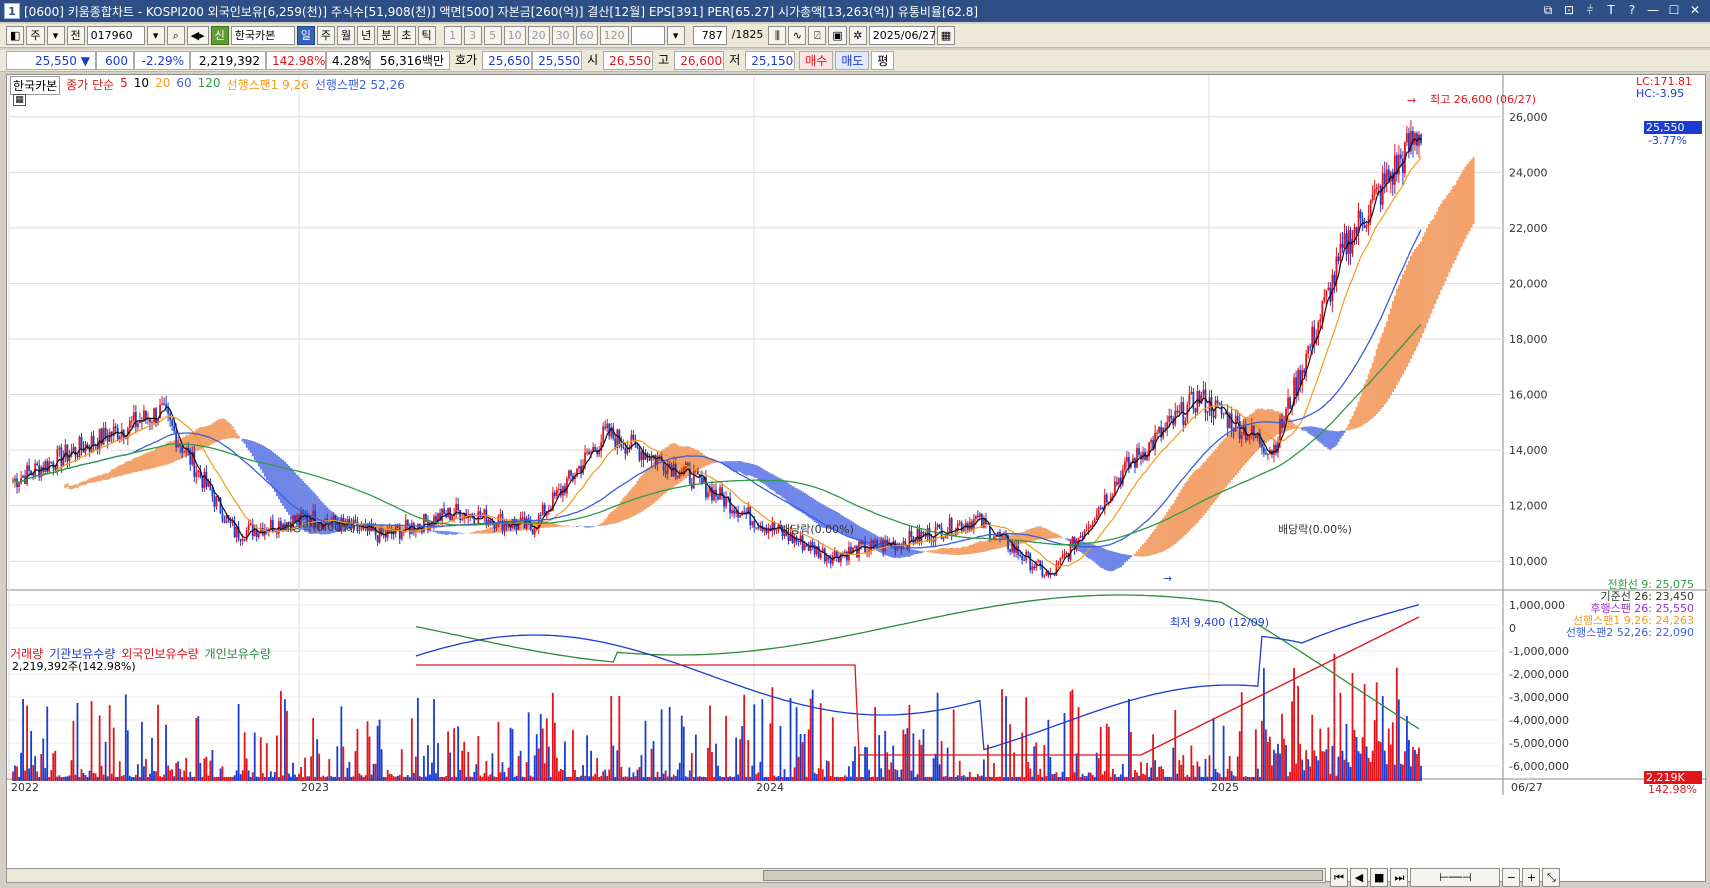 The height and width of the screenshot is (888, 1710). What do you see at coordinates (675, 35) in the screenshot?
I see `interval-dropdown-icon: ▾` at bounding box center [675, 35].